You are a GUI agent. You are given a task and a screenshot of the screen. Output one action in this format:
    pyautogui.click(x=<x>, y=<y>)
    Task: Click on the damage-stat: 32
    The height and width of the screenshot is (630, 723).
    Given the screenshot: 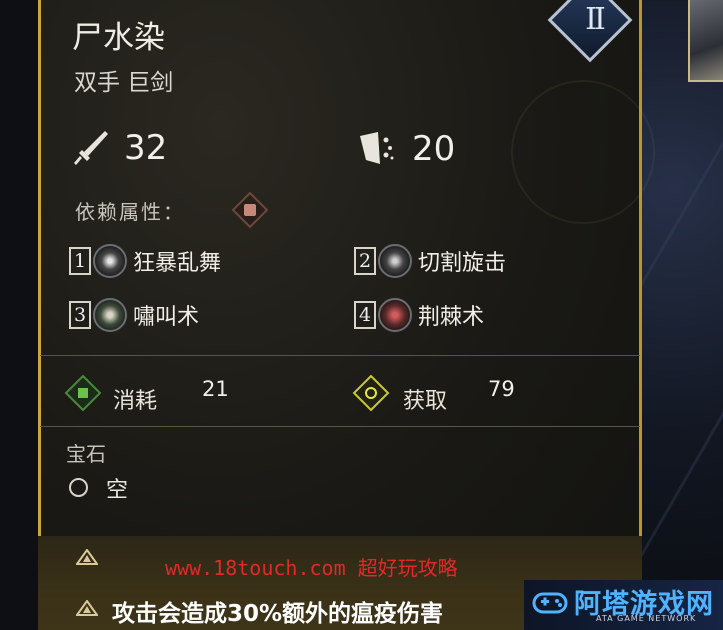 What is the action you would take?
    pyautogui.click(x=119, y=148)
    